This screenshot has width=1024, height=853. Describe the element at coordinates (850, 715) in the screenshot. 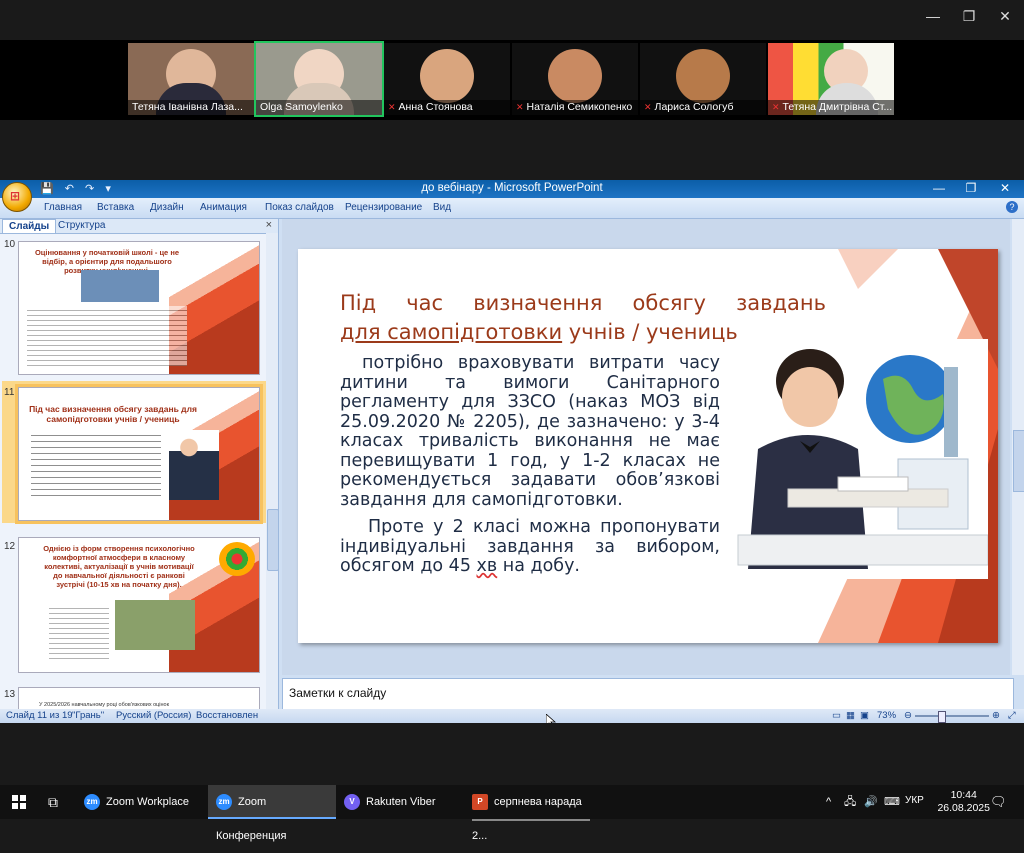

I see `sorter-view-icon: ▦` at that location.